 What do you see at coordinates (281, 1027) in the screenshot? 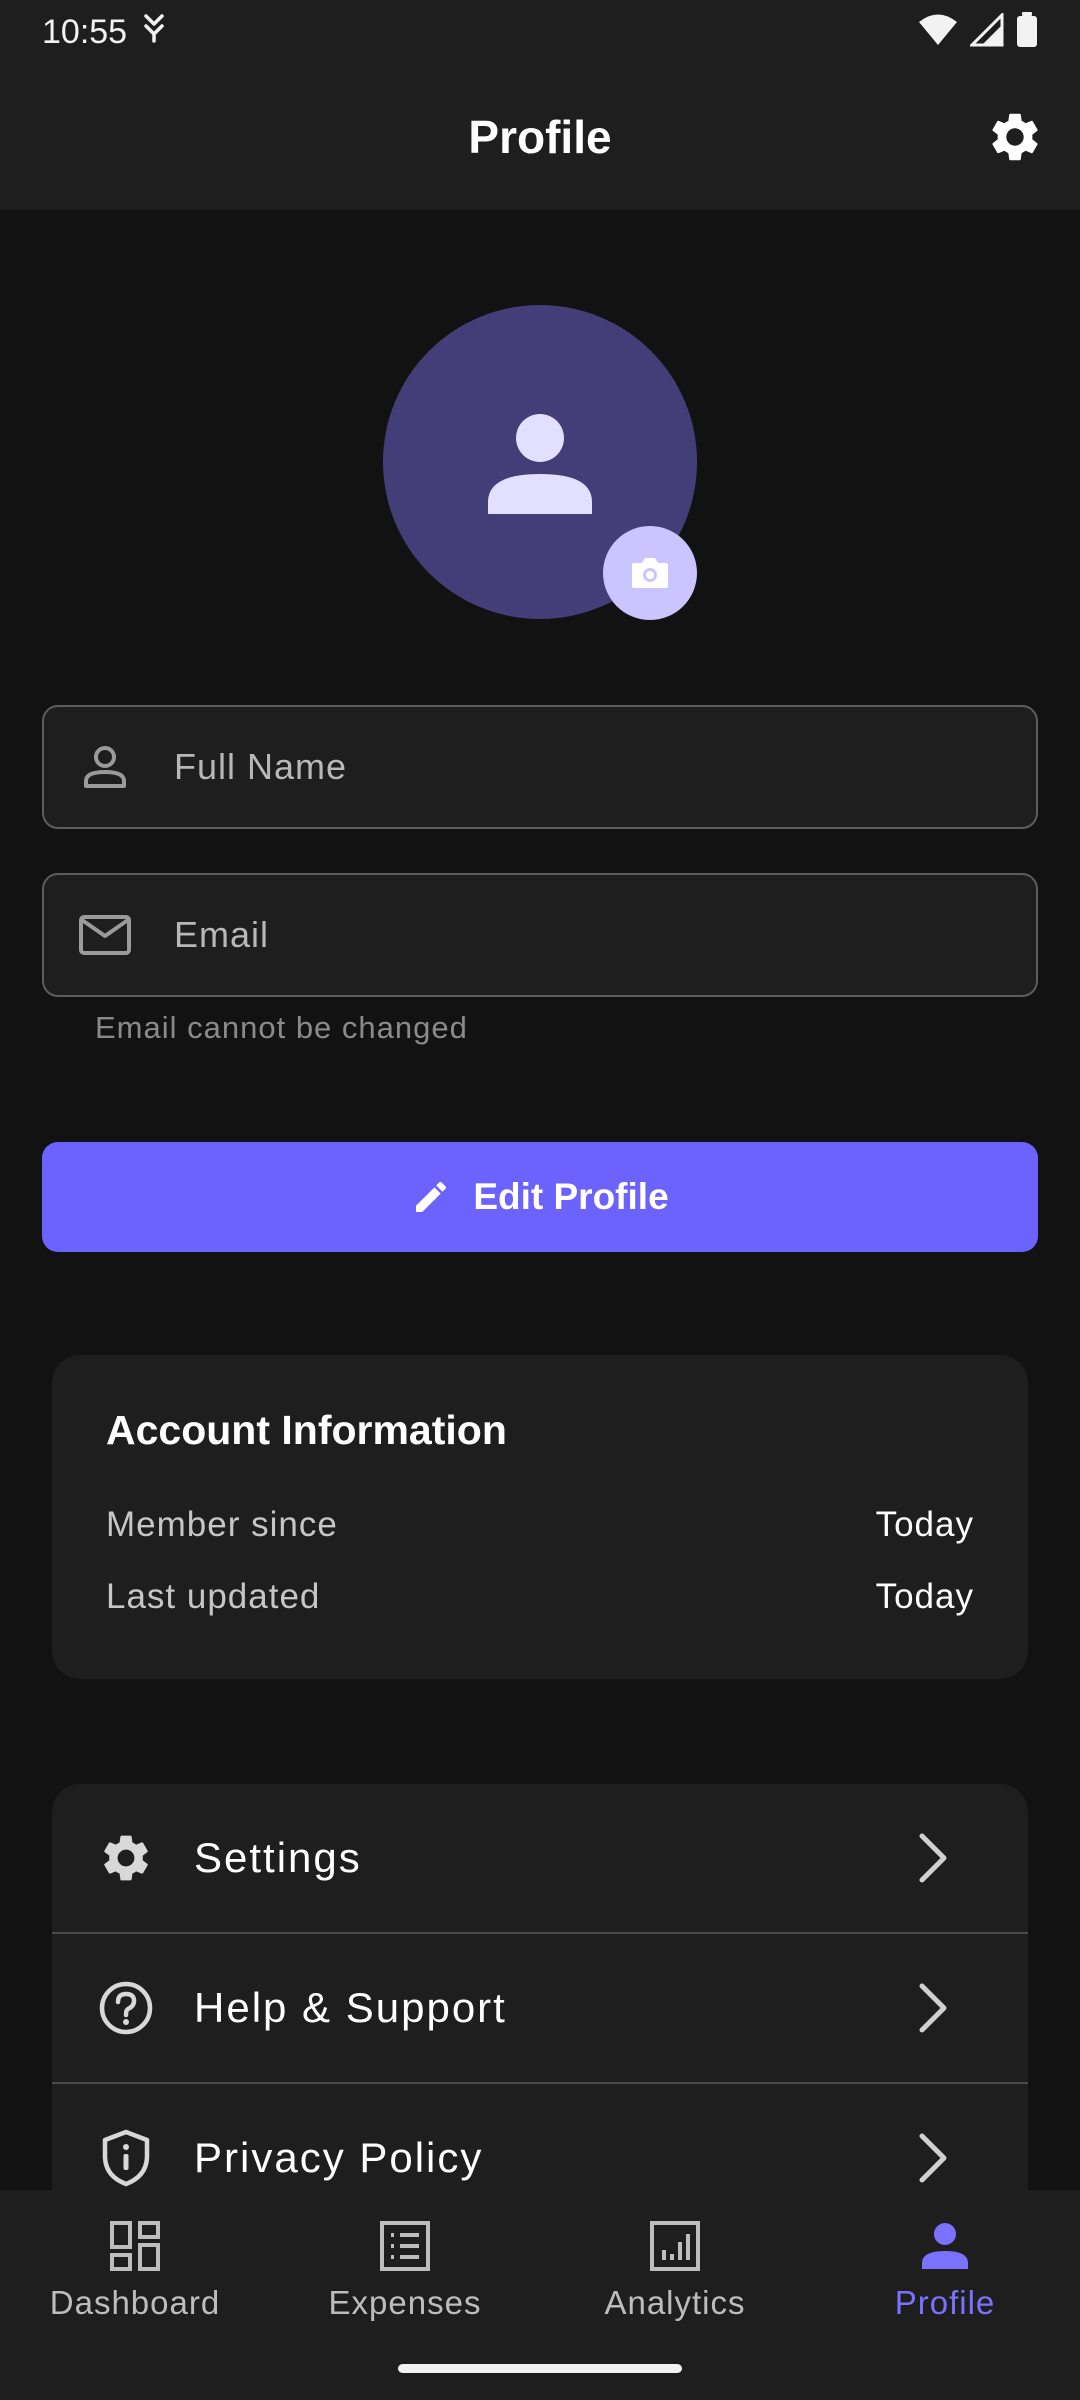
I see `email-helper-text: Email cannot be changed` at bounding box center [281, 1027].